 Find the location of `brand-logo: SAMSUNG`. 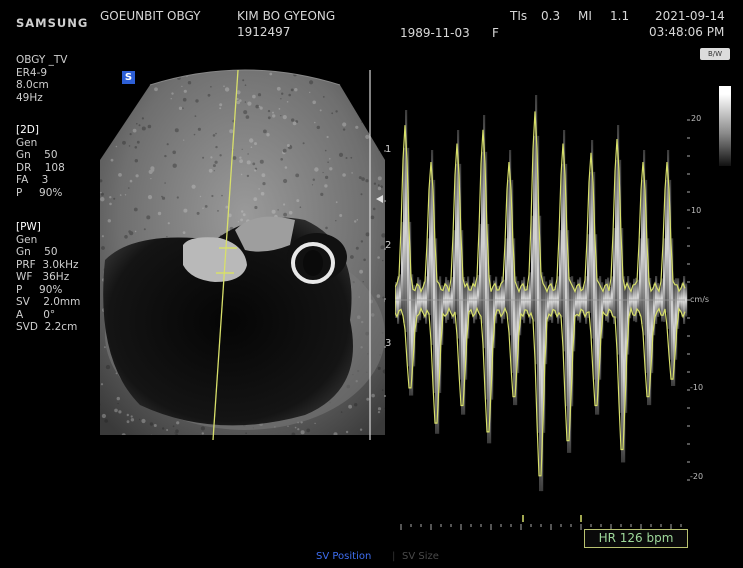

brand-logo: SAMSUNG is located at coordinates (52, 23).